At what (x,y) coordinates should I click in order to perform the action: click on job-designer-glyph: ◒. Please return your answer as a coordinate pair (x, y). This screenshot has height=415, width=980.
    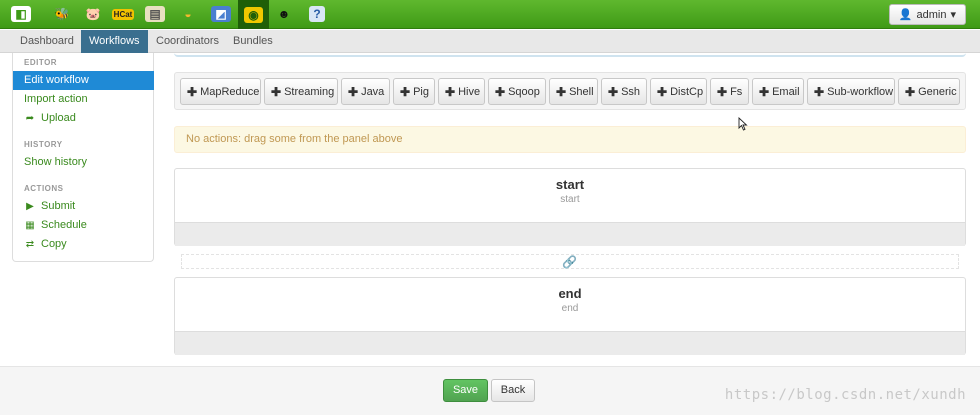
    Looking at the image, I should click on (188, 14).